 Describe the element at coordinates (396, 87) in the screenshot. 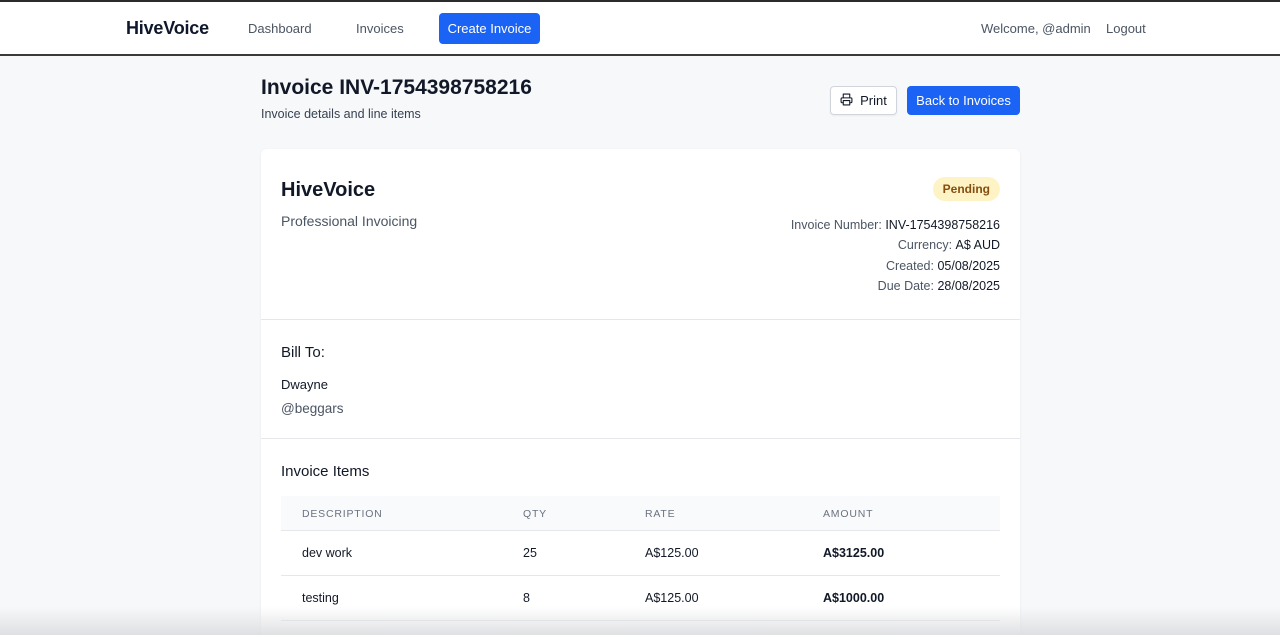

I see `page-title: Invoice INV-1754398758216` at that location.